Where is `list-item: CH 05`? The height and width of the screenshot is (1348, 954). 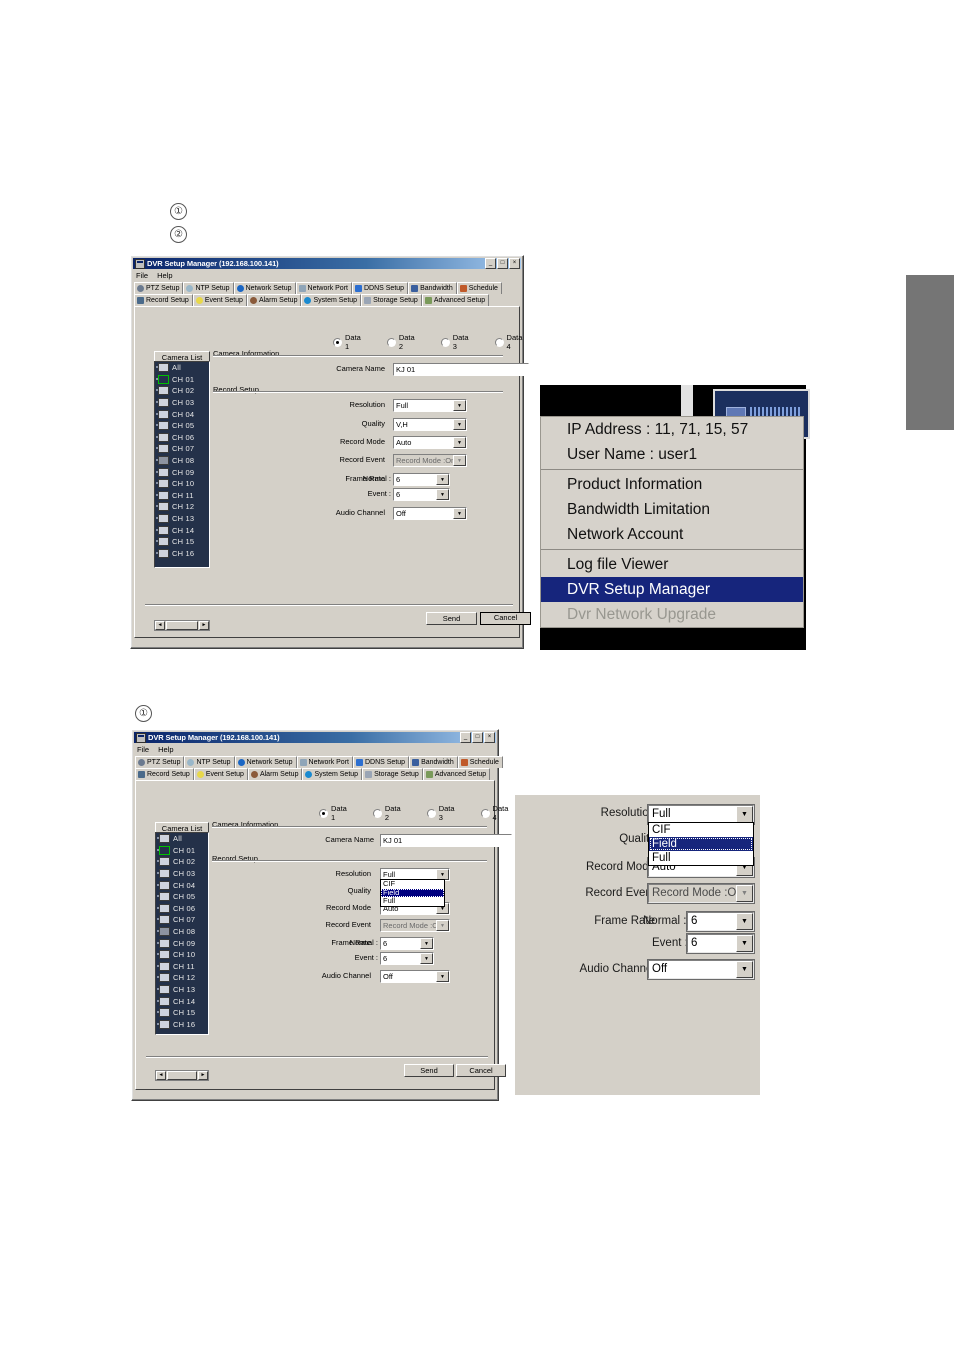 list-item: CH 05 is located at coordinates (182, 897).